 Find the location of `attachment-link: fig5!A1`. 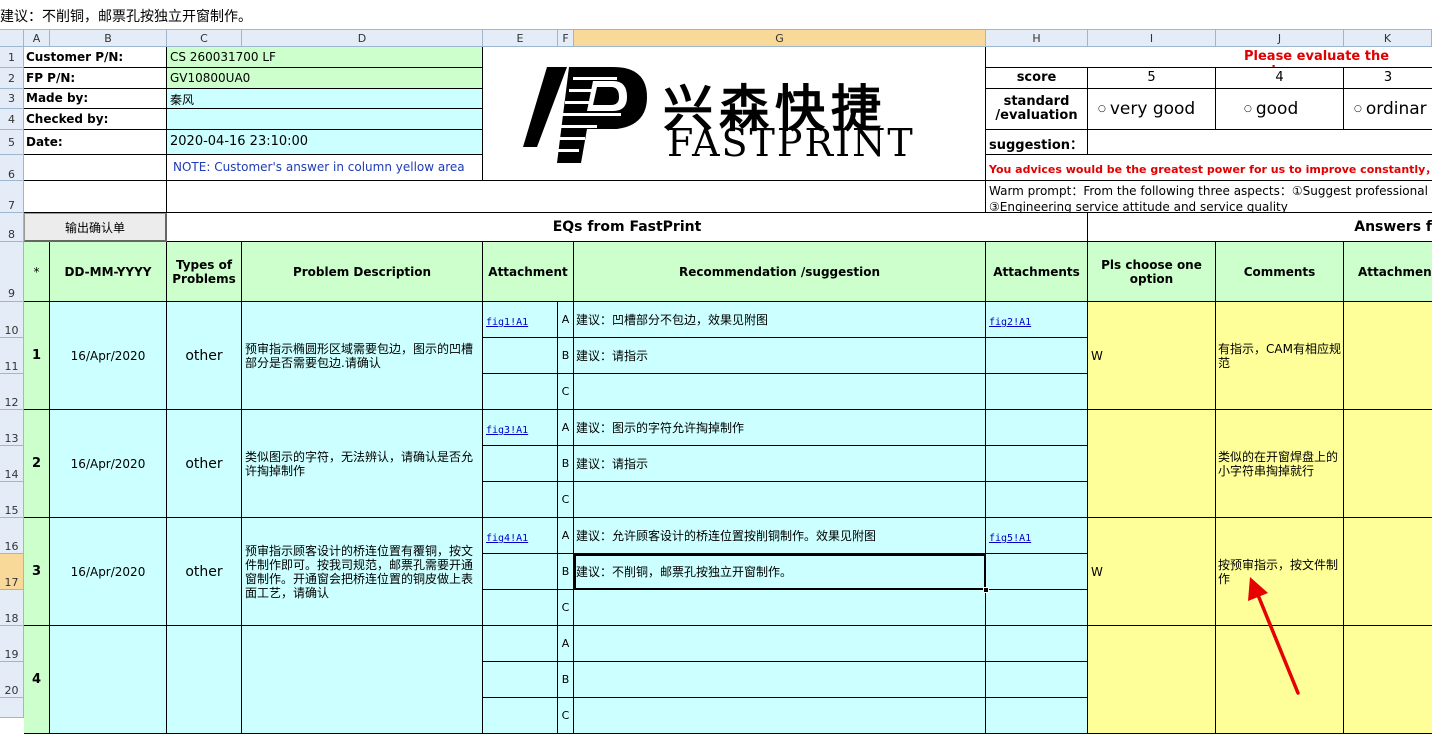

attachment-link: fig5!A1 is located at coordinates (1010, 538).